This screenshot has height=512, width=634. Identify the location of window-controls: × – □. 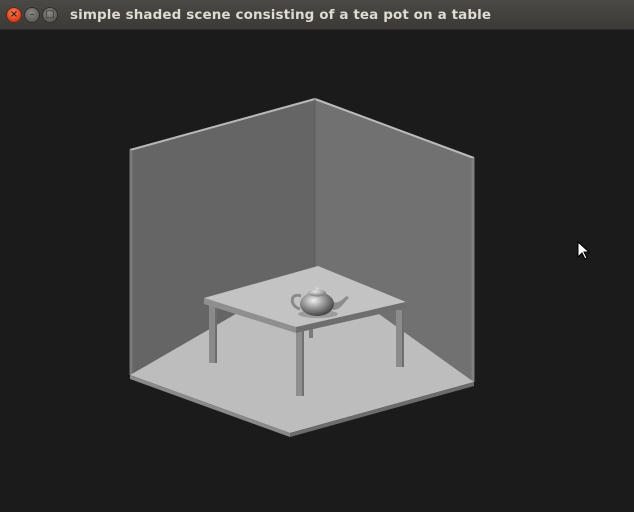
(32, 15).